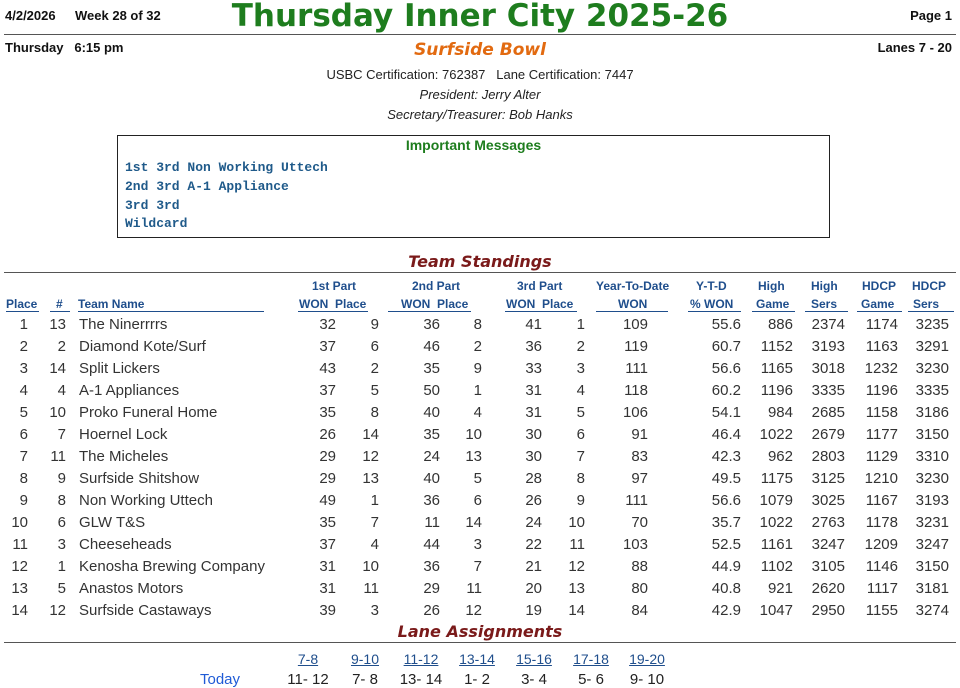  I want to click on cell-number: 11, so click(58, 456).